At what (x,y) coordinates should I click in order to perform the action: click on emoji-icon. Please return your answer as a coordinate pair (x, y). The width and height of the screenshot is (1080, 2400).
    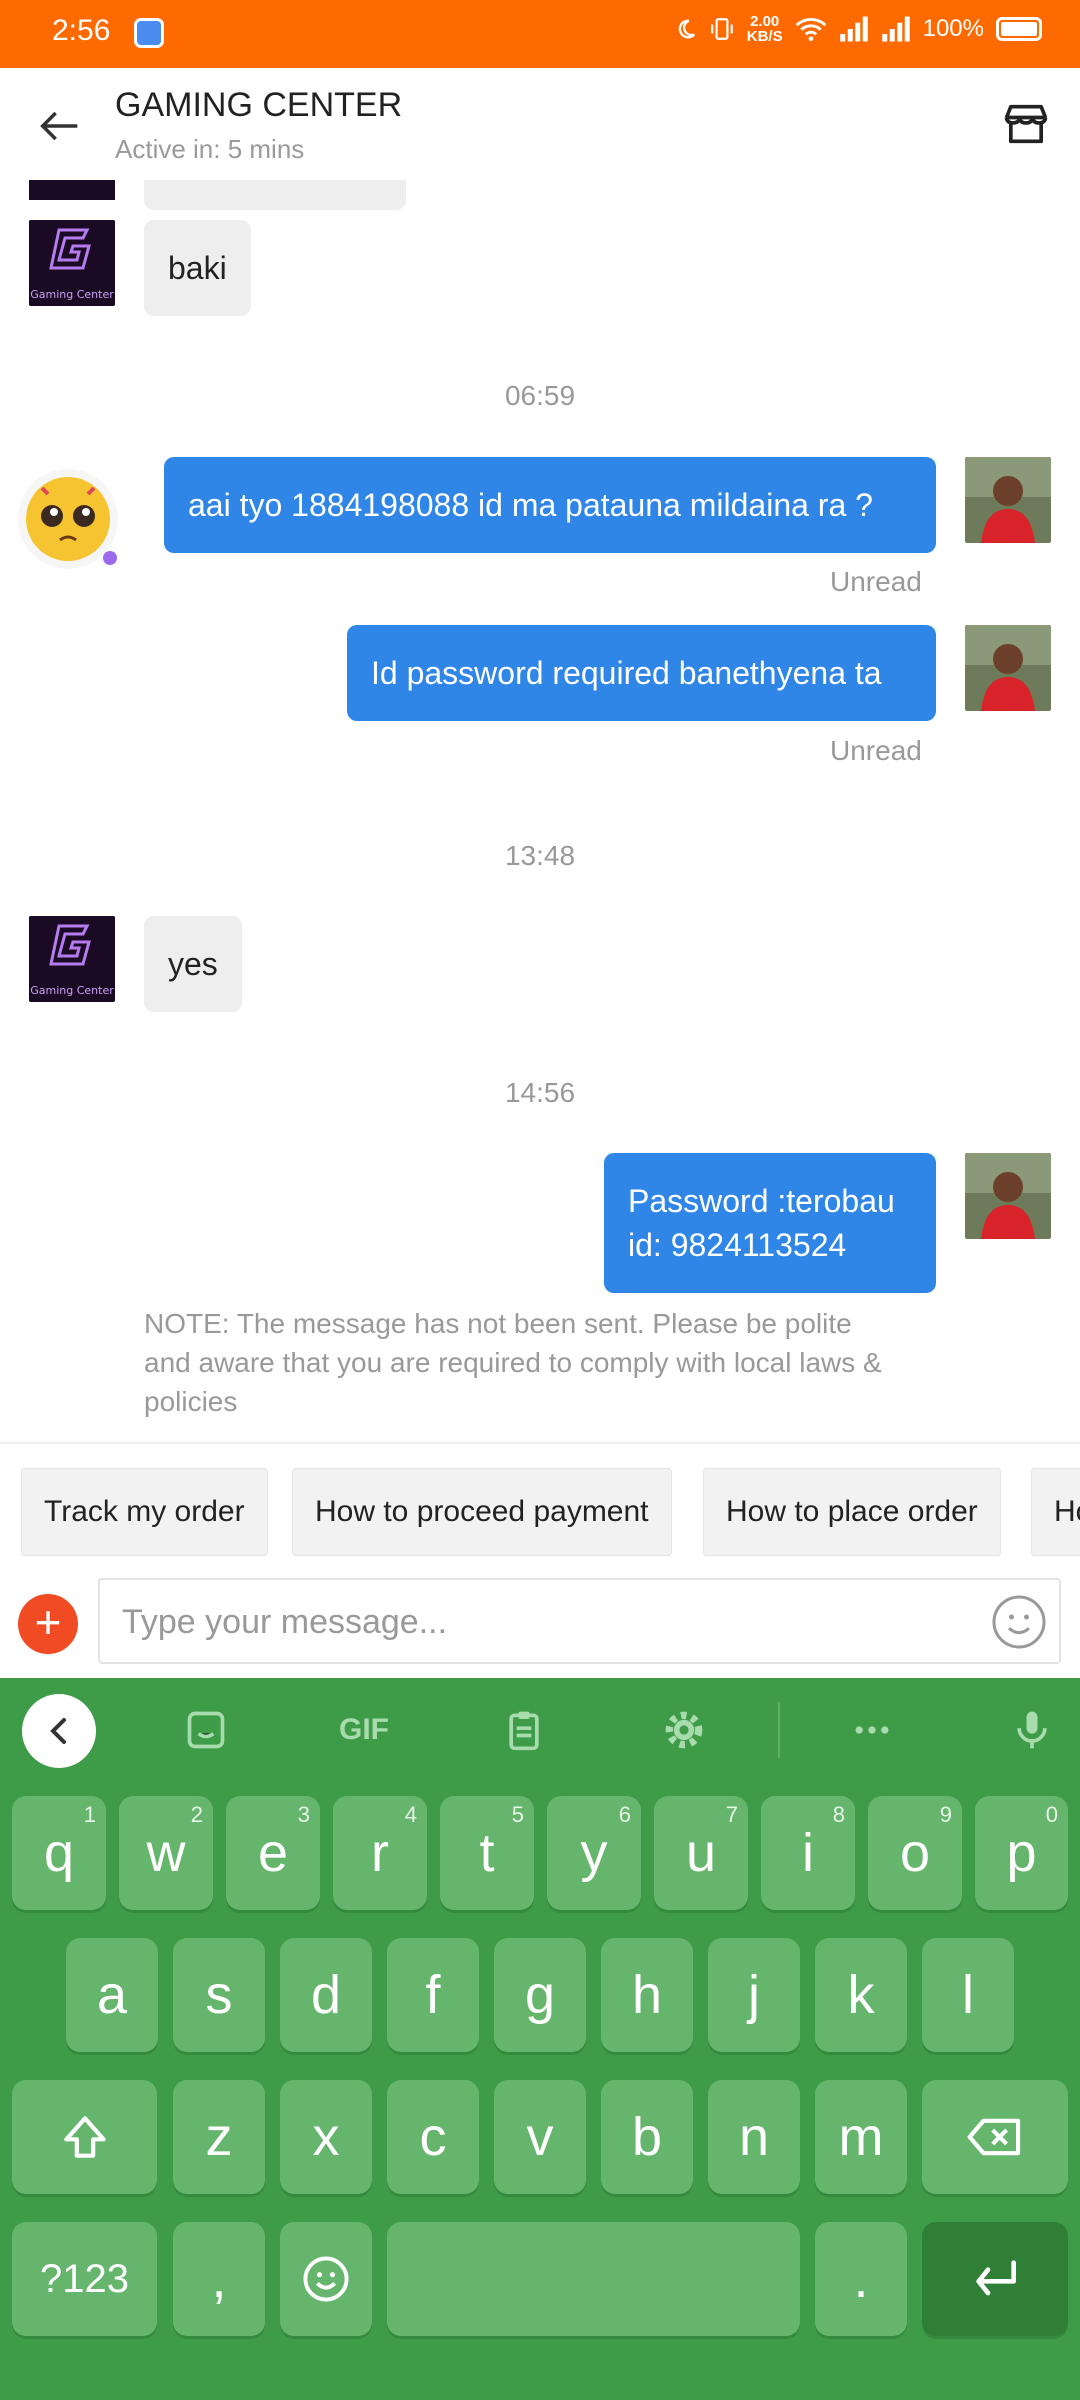
    Looking at the image, I should click on (1019, 1622).